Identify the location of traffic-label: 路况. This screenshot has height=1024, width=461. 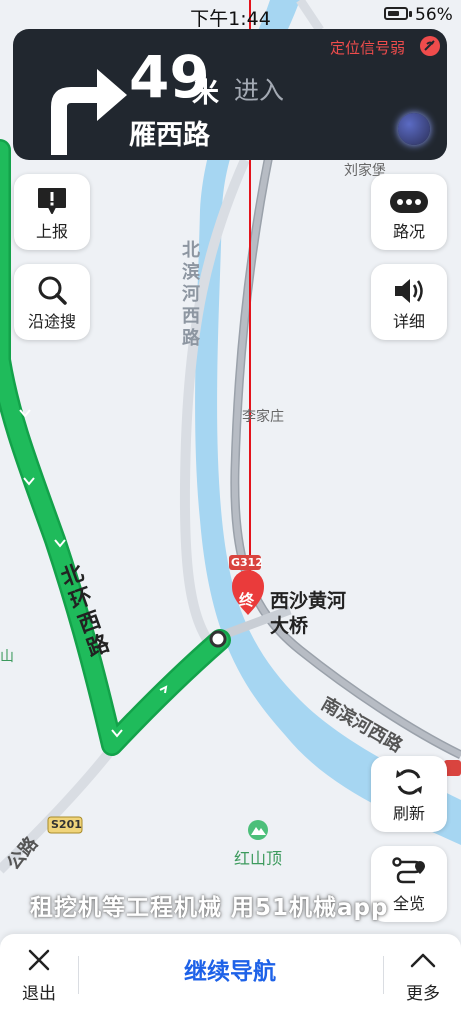
(408, 231).